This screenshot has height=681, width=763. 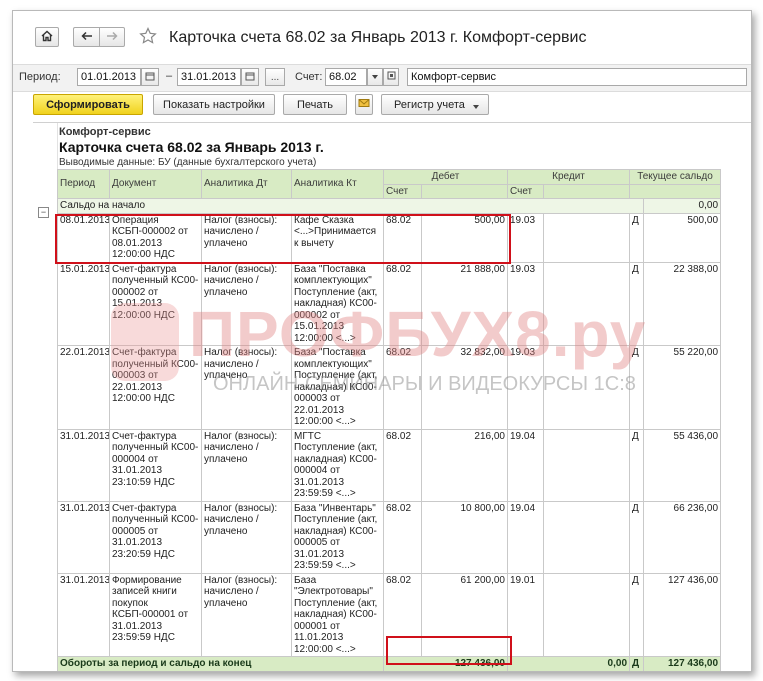 What do you see at coordinates (214, 104) in the screenshot?
I see `show-settings-button: Показать настройки` at bounding box center [214, 104].